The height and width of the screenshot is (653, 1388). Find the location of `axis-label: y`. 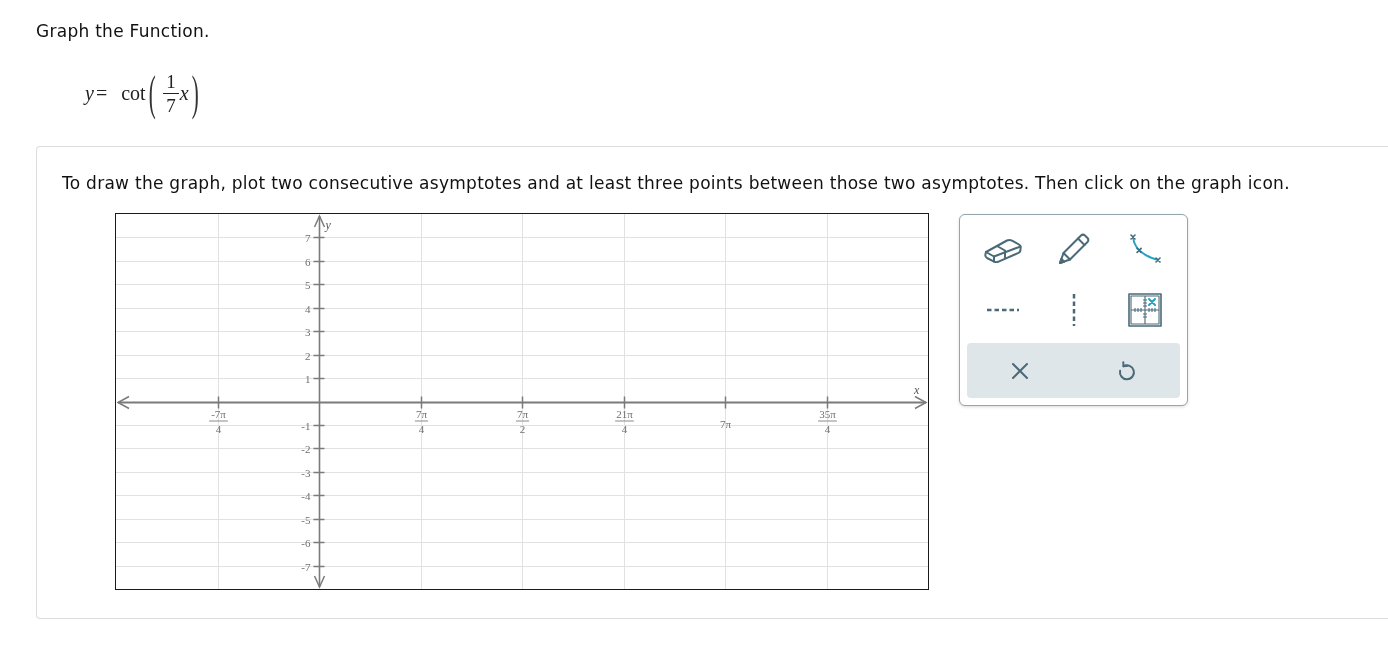

axis-label: y is located at coordinates (328, 225).